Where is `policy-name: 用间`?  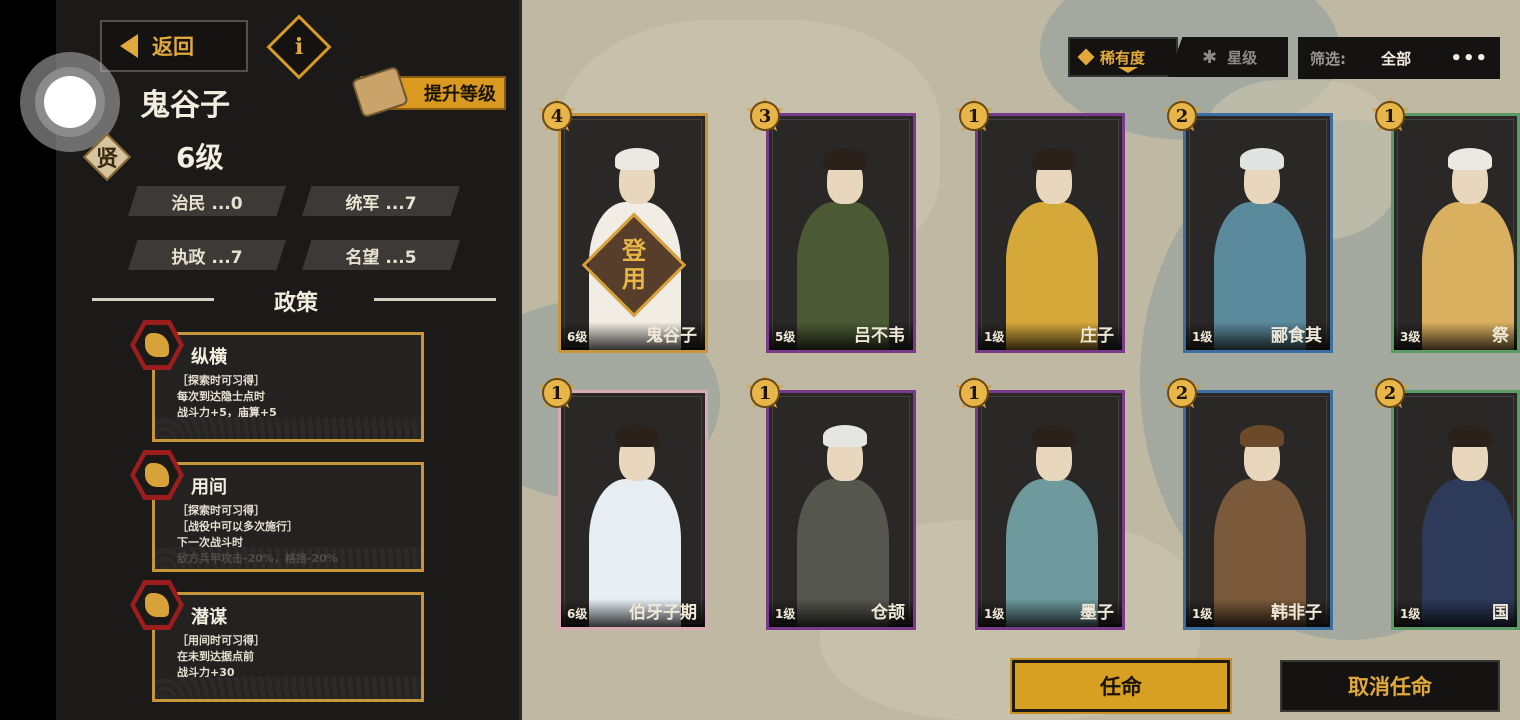
policy-name: 用间 is located at coordinates (209, 487).